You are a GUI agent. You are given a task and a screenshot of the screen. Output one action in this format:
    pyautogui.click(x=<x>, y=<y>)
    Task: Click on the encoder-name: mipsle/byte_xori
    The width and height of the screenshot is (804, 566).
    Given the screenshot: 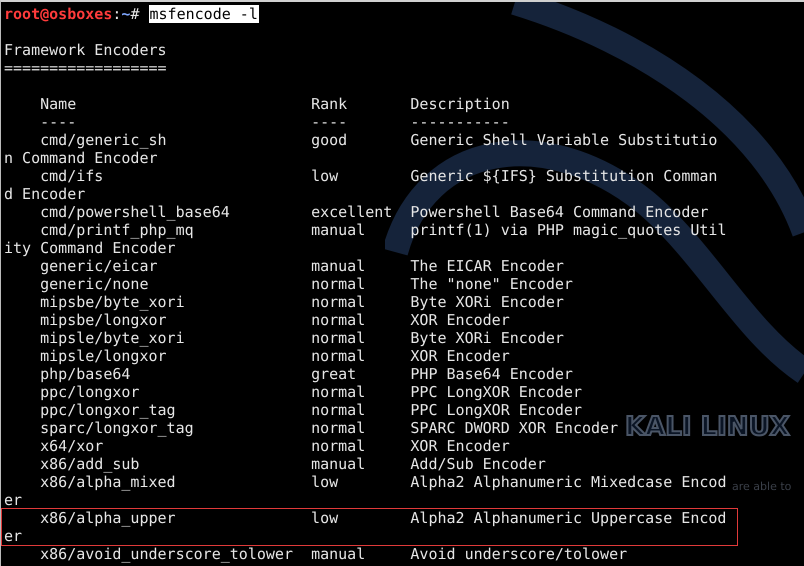 What is the action you would take?
    pyautogui.click(x=112, y=338)
    